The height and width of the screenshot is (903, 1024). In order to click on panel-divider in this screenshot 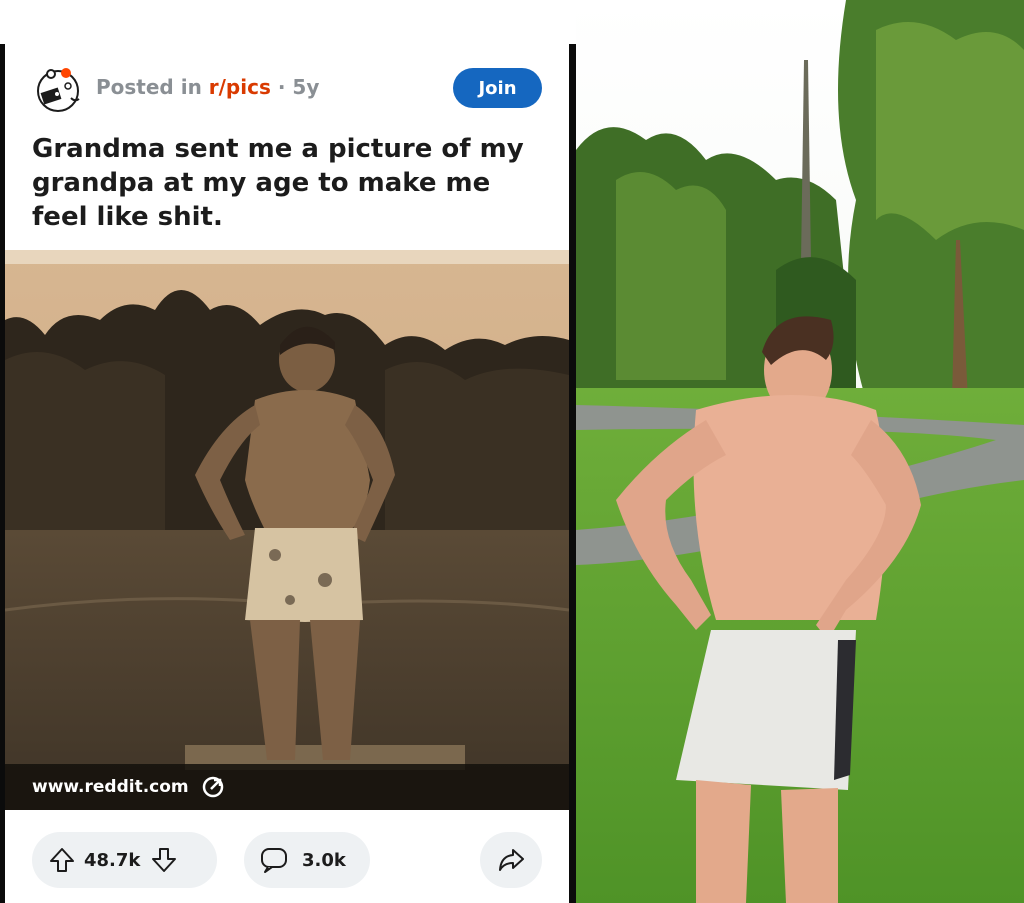, I will do `click(572, 473)`.